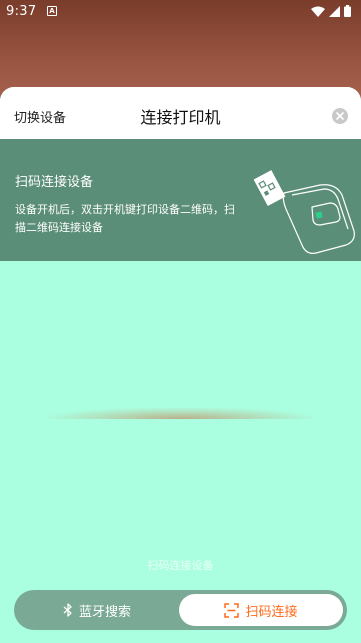 Image resolution: width=361 pixels, height=643 pixels. I want to click on battery-icon, so click(347, 11).